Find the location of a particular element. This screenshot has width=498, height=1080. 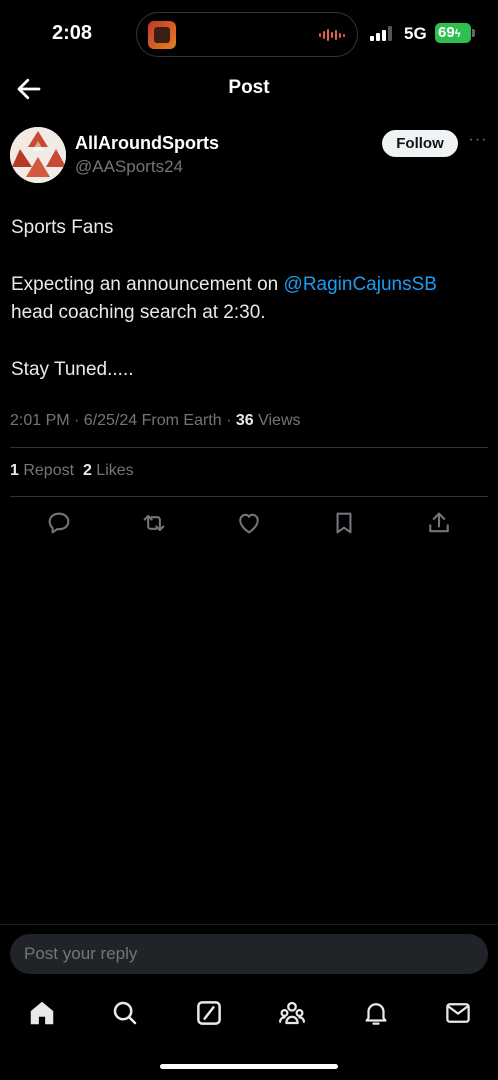

dynamic-island is located at coordinates (247, 34).